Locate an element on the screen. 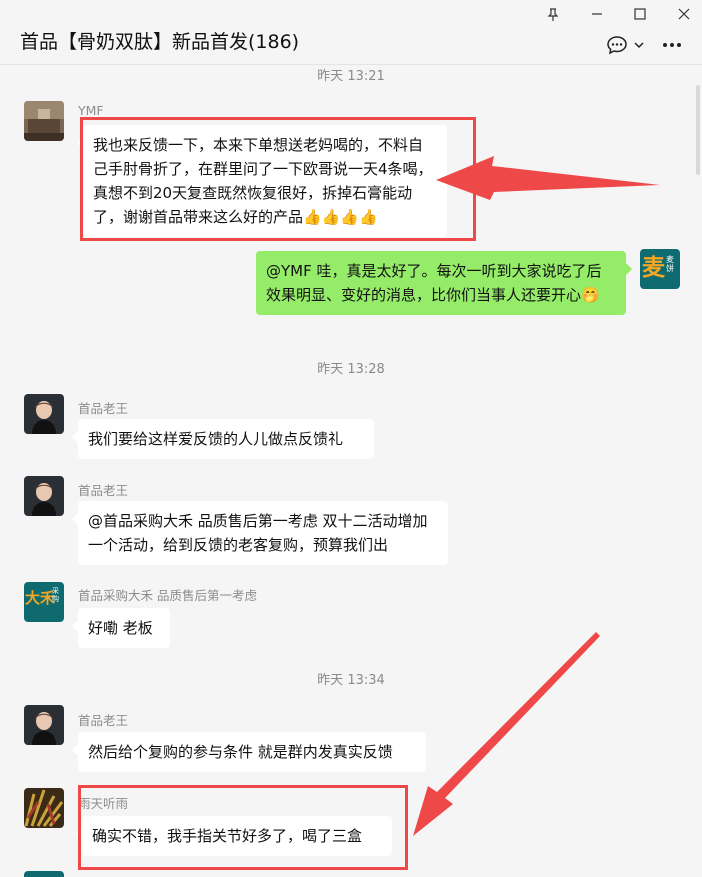 The image size is (702, 877). arrow-down-left-icon is located at coordinates (506, 734).